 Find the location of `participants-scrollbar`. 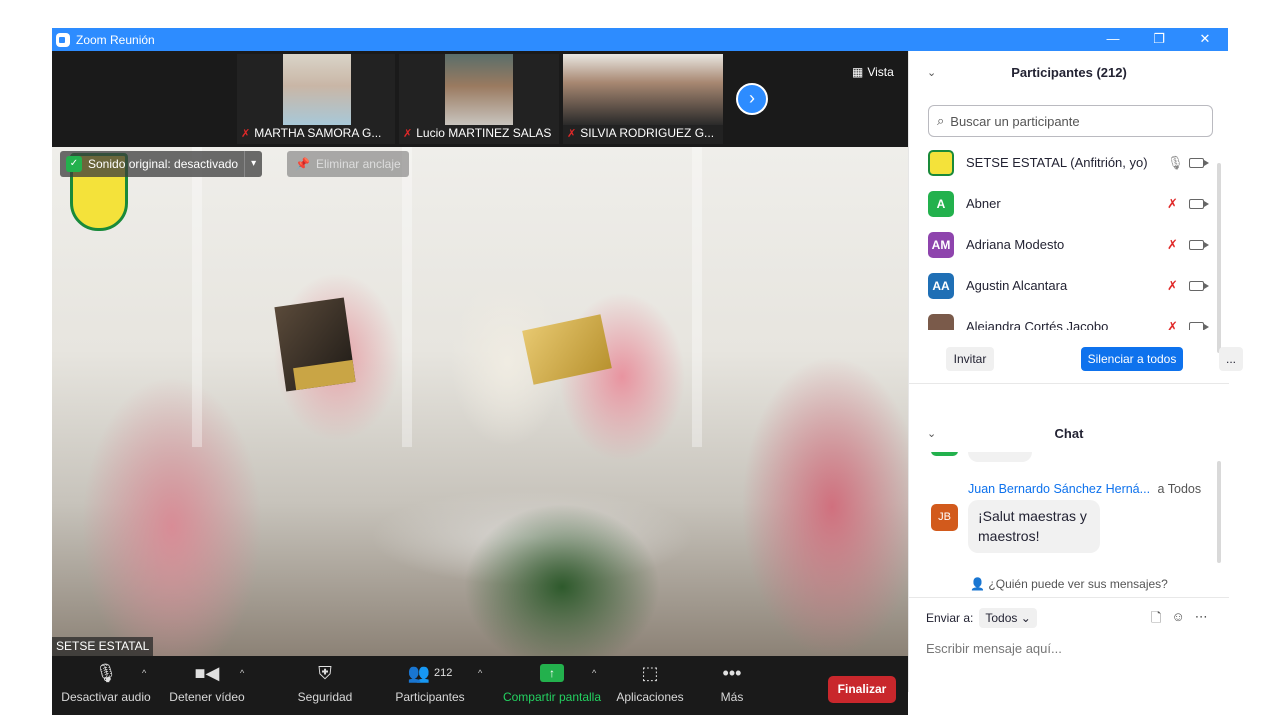

participants-scrollbar is located at coordinates (1219, 258).